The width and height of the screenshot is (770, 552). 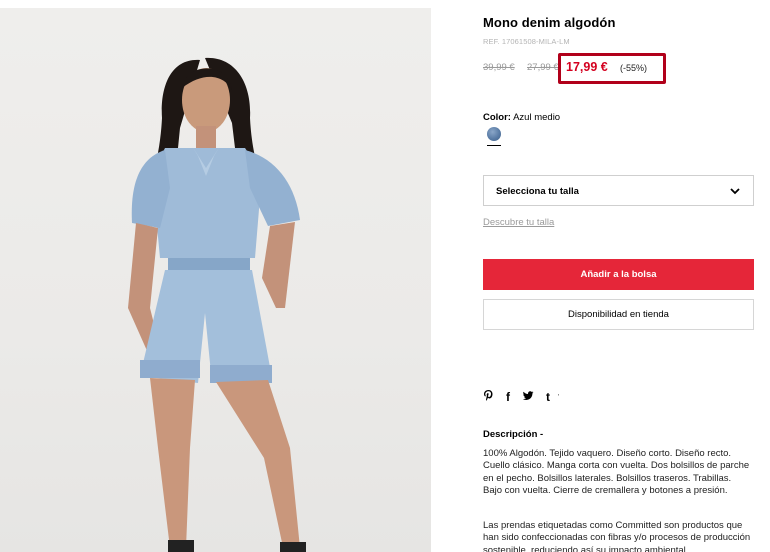 What do you see at coordinates (494, 134) in the screenshot?
I see `color-swatch-azul-medio` at bounding box center [494, 134].